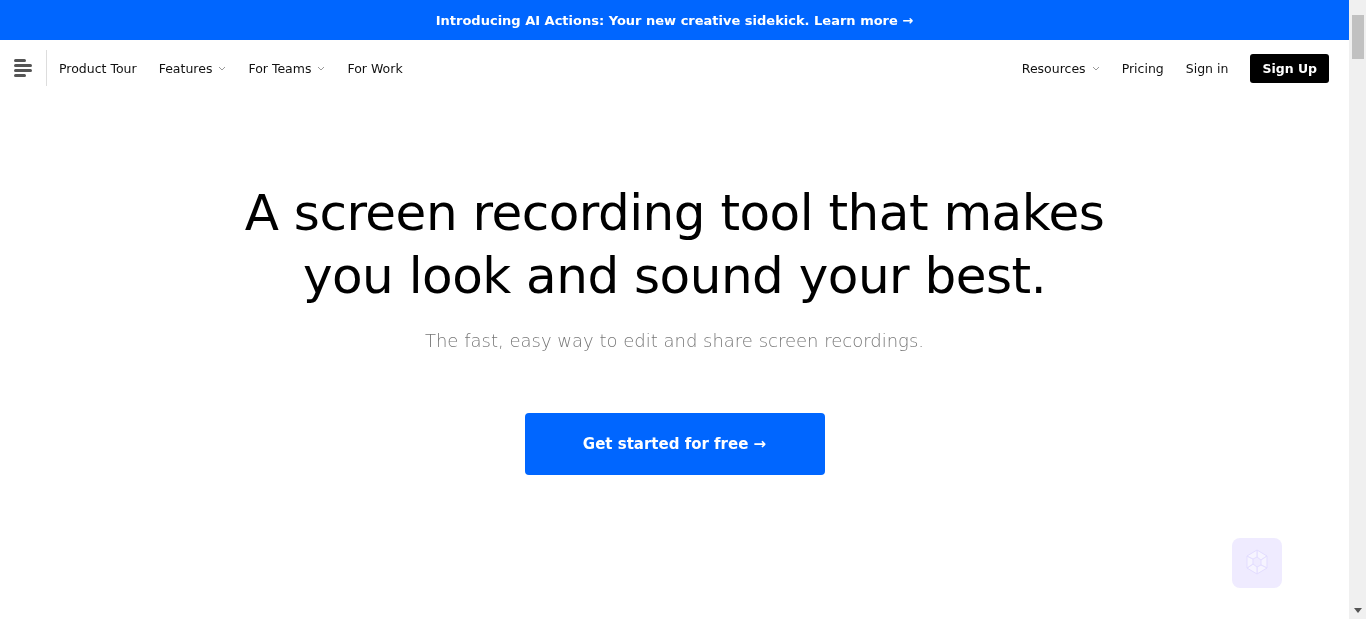 This screenshot has height=619, width=1366. I want to click on nav-dropdown: For Teams, so click(287, 68).